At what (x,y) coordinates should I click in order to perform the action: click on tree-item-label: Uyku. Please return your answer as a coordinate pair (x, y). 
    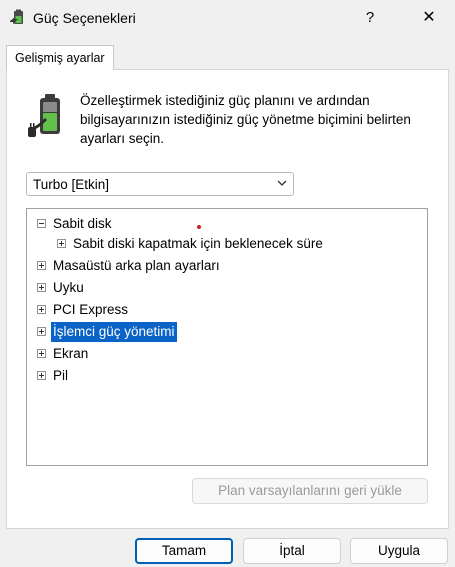
    Looking at the image, I should click on (68, 287).